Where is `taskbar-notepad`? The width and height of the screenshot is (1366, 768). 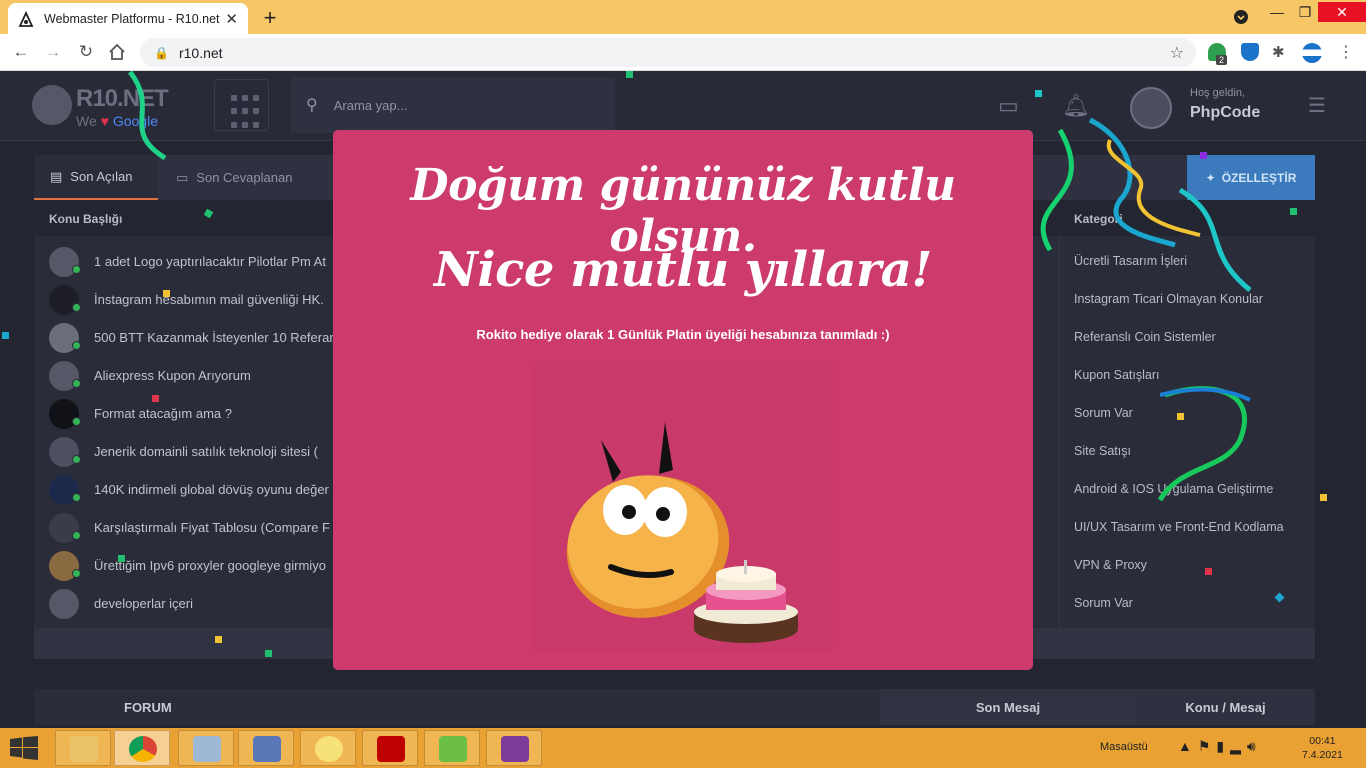 taskbar-notepad is located at coordinates (452, 748).